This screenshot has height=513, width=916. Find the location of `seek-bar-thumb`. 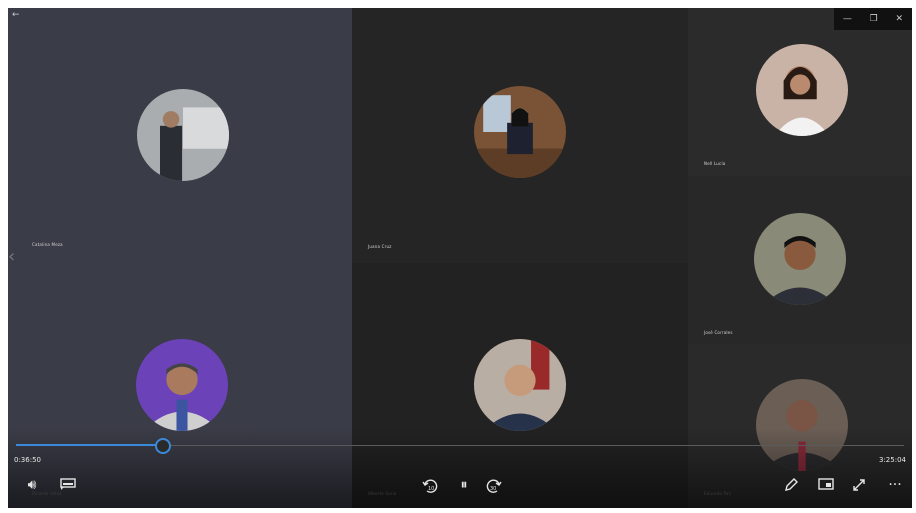

seek-bar-thumb is located at coordinates (162, 446).